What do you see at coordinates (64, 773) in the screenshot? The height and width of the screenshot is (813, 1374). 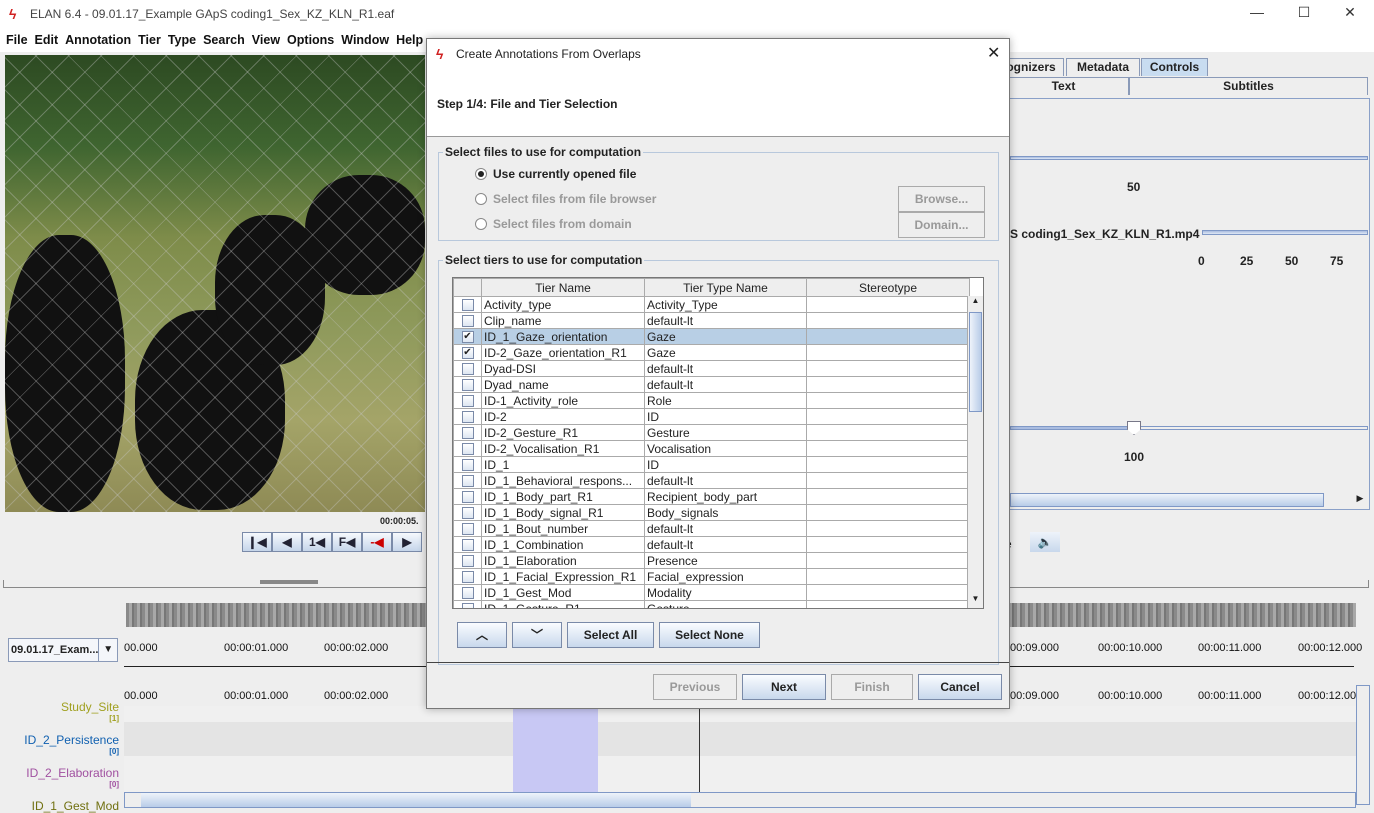 I see `tier-label: ID_2_Elaboration` at bounding box center [64, 773].